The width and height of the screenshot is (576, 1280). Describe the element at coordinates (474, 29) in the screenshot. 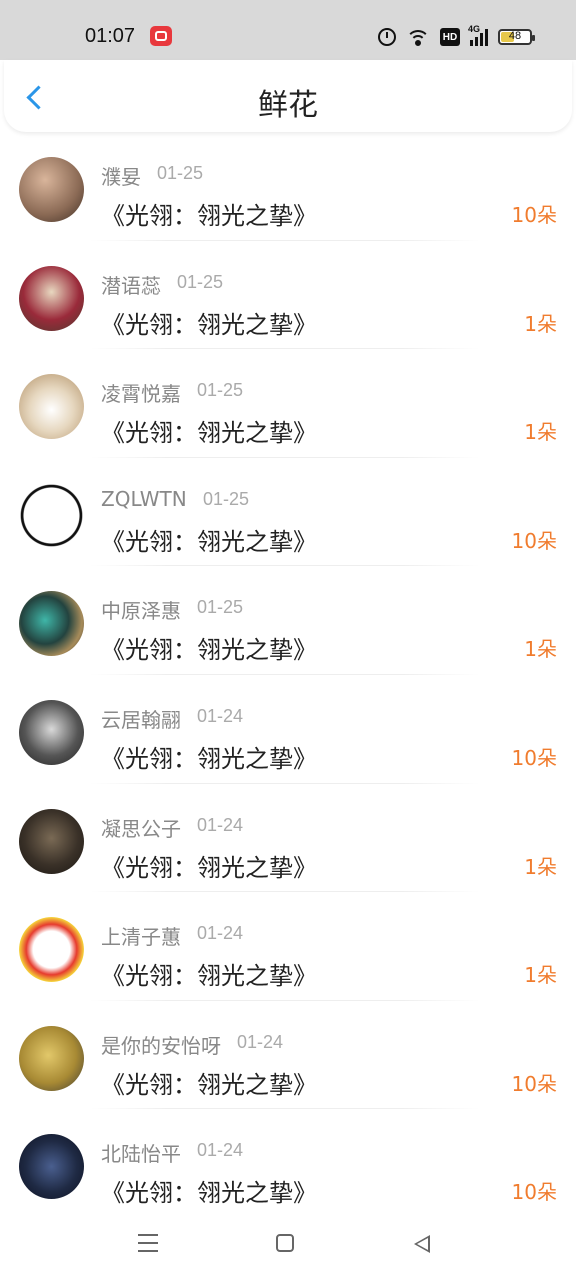

I see `network-type: 4G` at that location.